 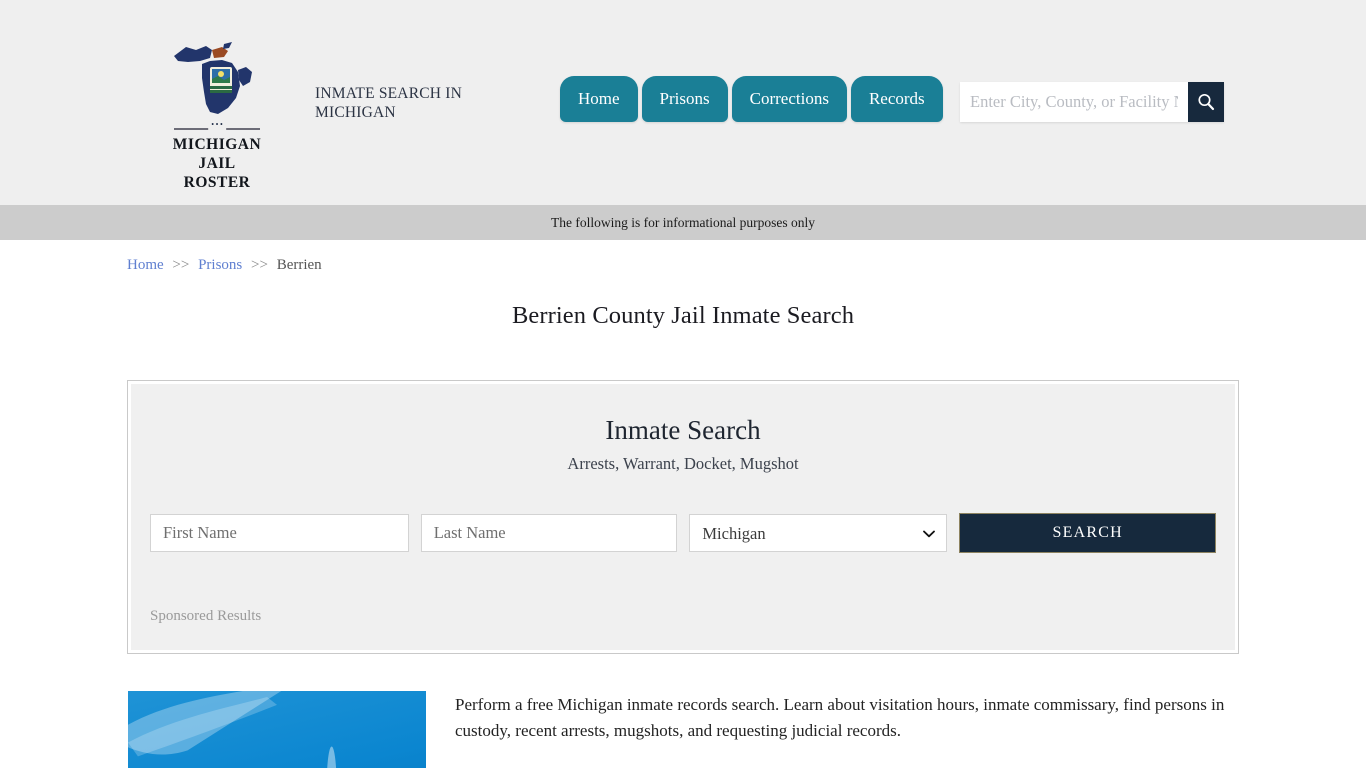 What do you see at coordinates (220, 265) in the screenshot?
I see `breadcrumb-item-prisons: Prisons` at bounding box center [220, 265].